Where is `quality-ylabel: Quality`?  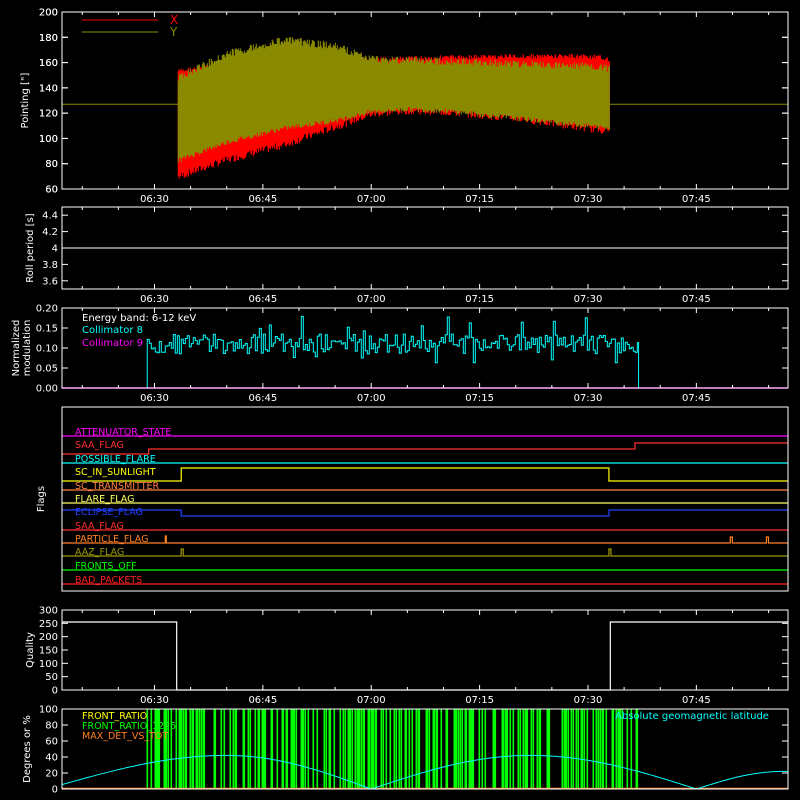 quality-ylabel: Quality is located at coordinates (30, 650).